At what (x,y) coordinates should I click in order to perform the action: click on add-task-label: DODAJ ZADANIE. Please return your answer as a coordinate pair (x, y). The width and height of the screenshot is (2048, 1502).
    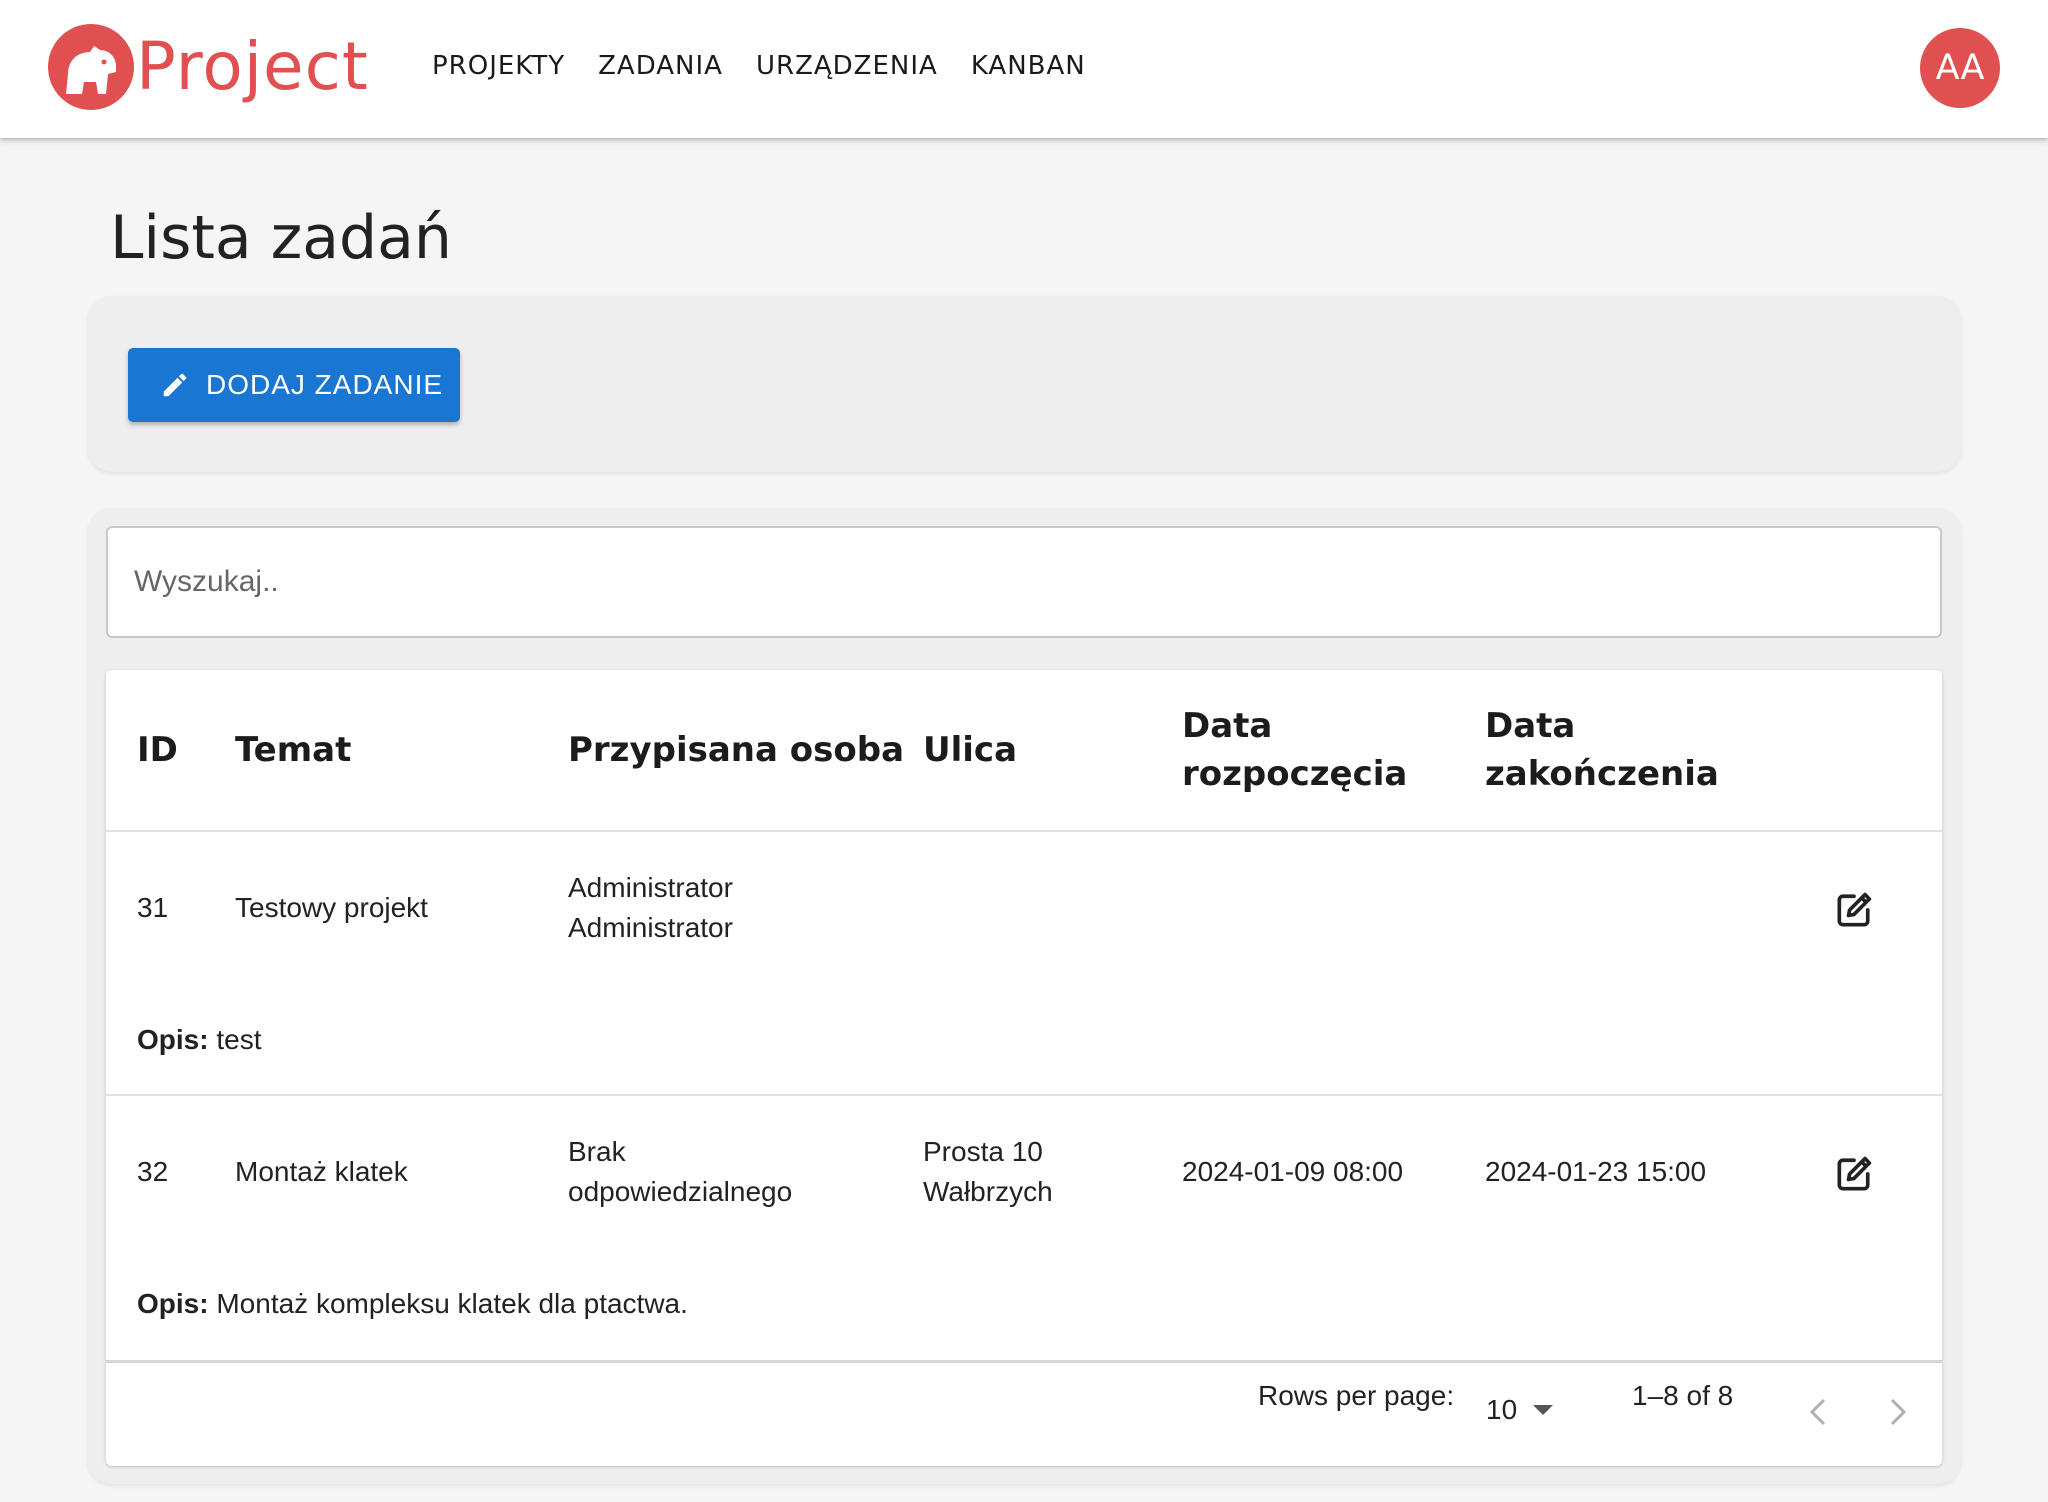
    Looking at the image, I should click on (325, 384).